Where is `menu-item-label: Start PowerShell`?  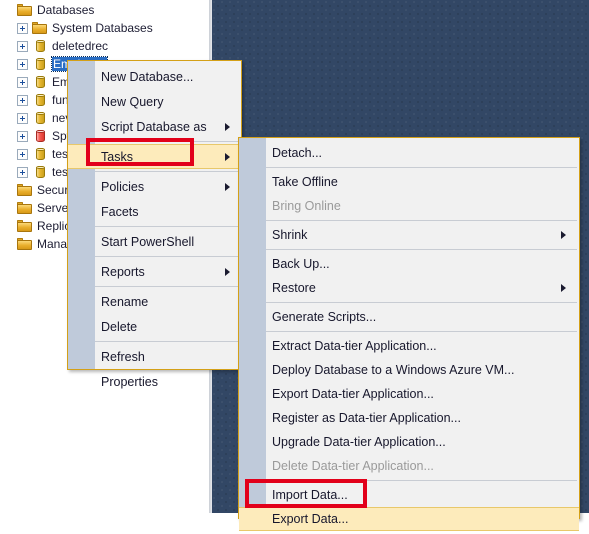 menu-item-label: Start PowerShell is located at coordinates (148, 241).